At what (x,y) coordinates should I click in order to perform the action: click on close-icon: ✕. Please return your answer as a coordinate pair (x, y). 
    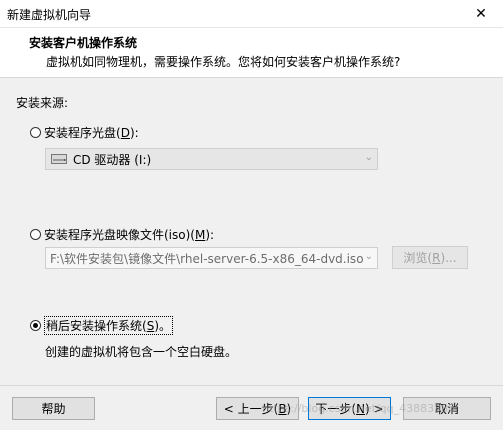
    Looking at the image, I should click on (481, 13).